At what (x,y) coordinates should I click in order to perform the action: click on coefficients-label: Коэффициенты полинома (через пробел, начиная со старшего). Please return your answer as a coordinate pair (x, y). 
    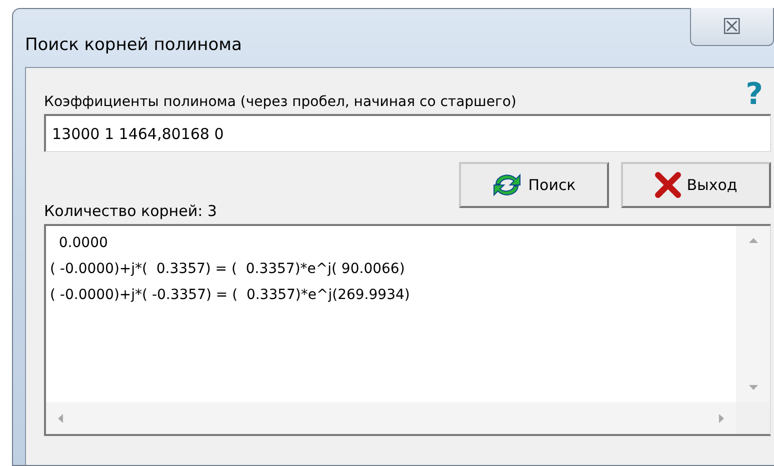
    Looking at the image, I should click on (280, 102).